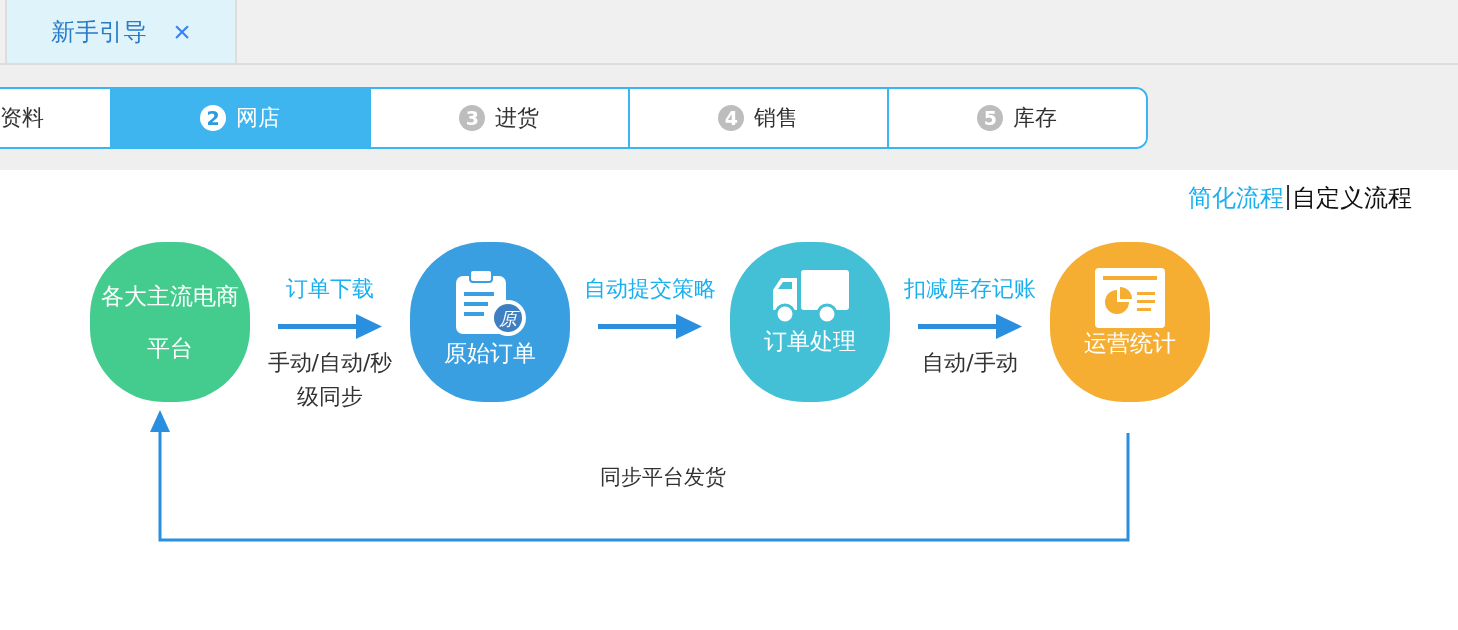 Image resolution: width=1458 pixels, height=630 pixels. What do you see at coordinates (490, 353) in the screenshot?
I see `node-label: 原始订单` at bounding box center [490, 353].